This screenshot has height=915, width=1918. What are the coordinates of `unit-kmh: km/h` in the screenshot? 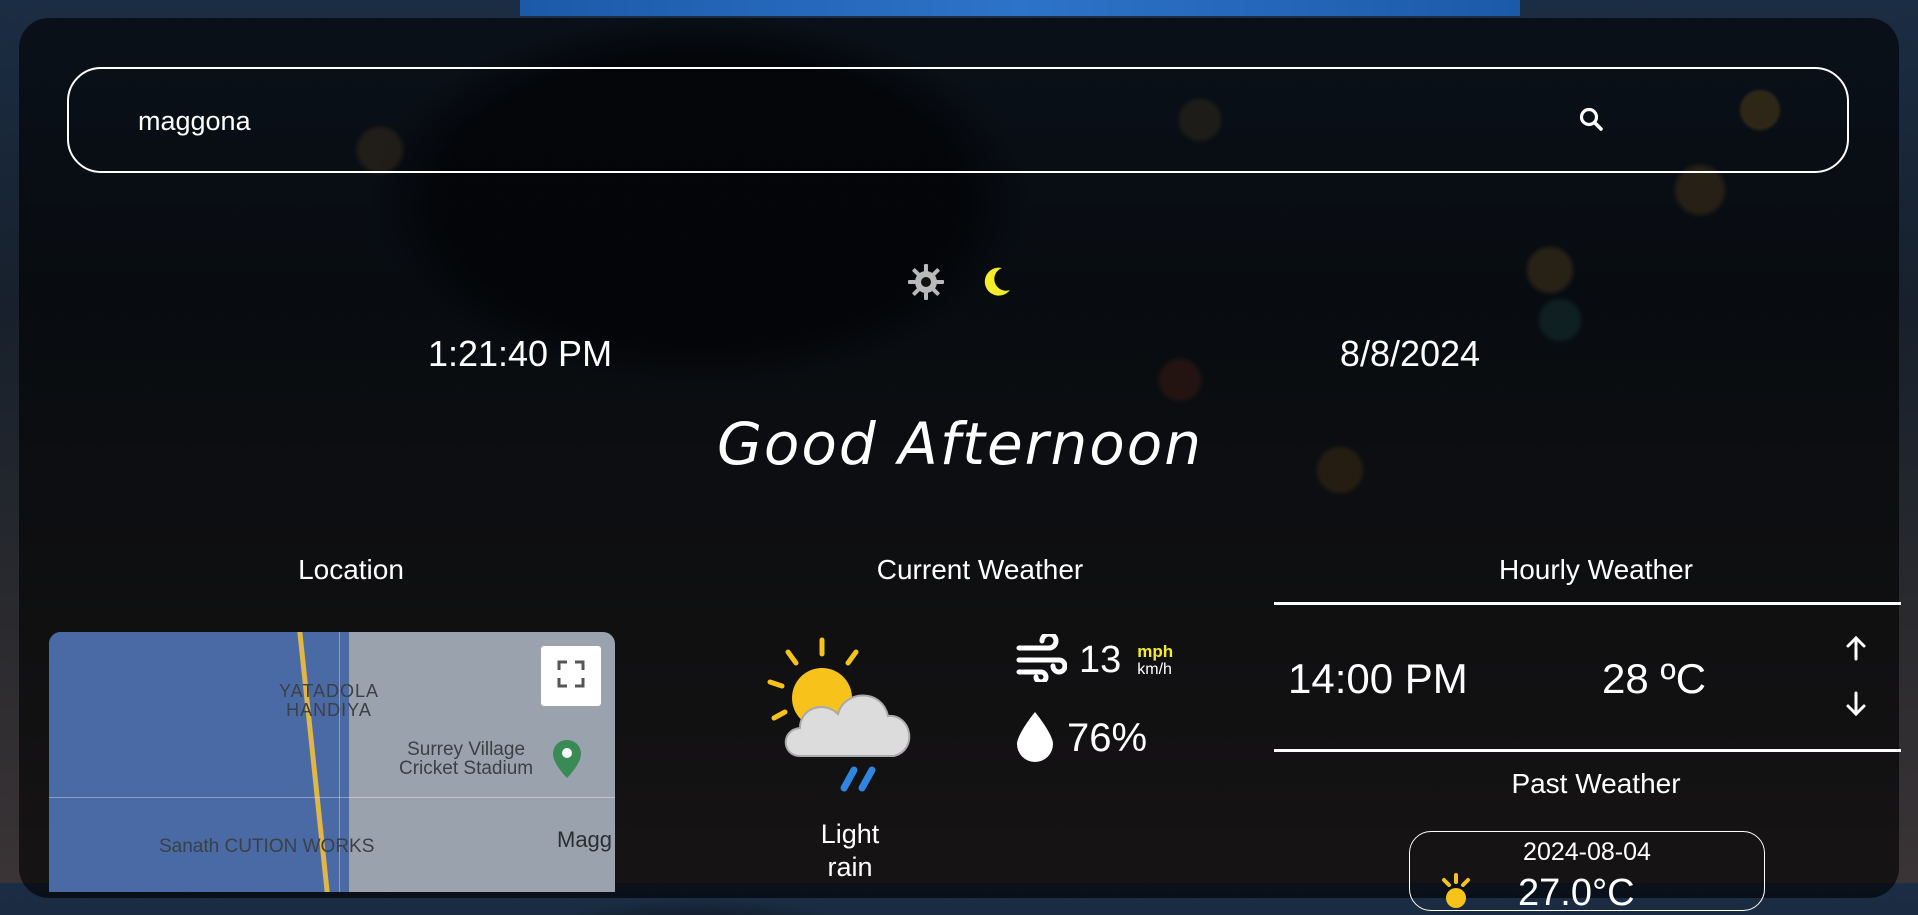 It's located at (1155, 670).